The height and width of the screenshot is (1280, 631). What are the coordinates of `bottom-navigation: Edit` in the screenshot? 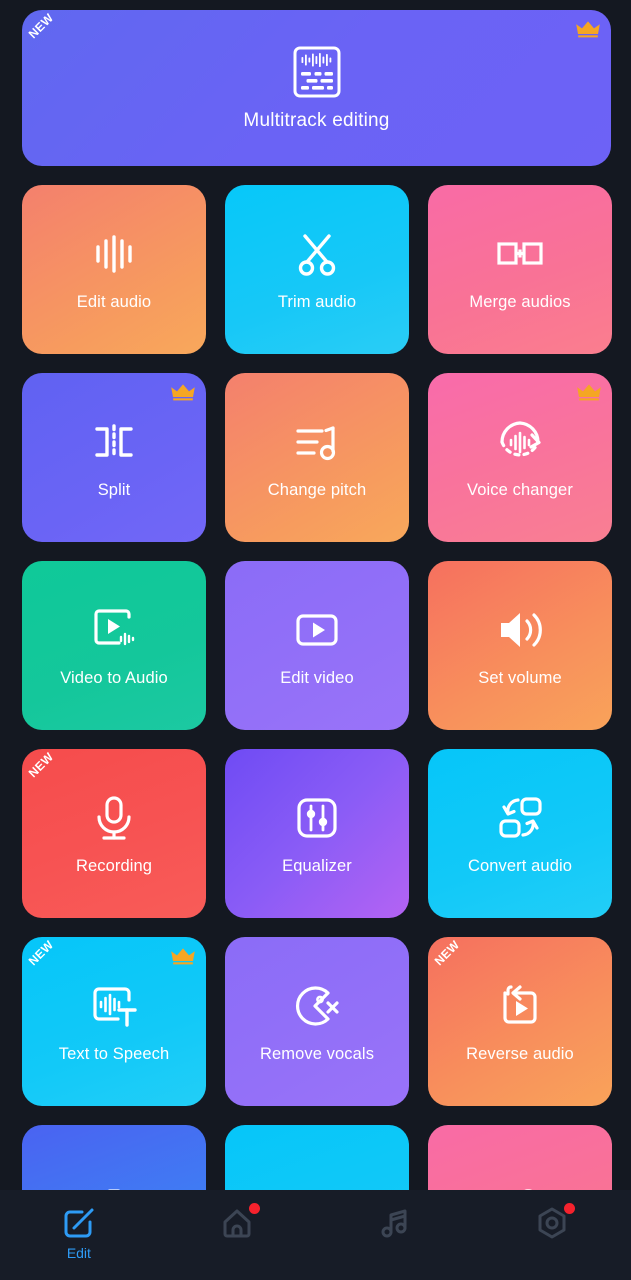 It's located at (315, 1235).